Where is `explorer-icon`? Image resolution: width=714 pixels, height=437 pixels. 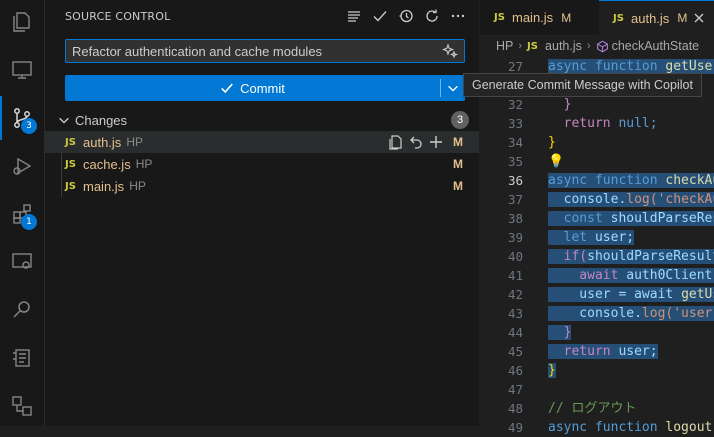 explorer-icon is located at coordinates (22, 22).